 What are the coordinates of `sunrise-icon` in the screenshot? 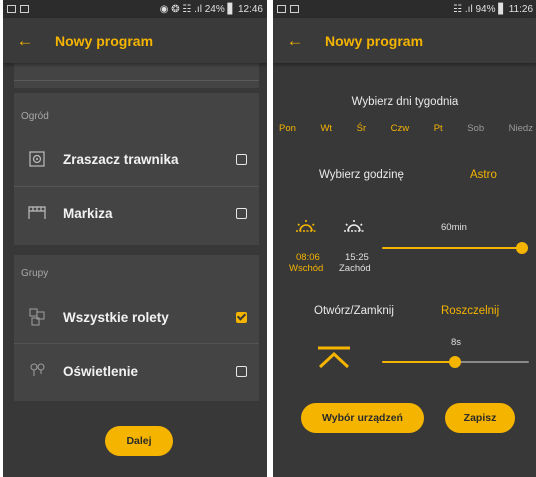 It's located at (306, 228).